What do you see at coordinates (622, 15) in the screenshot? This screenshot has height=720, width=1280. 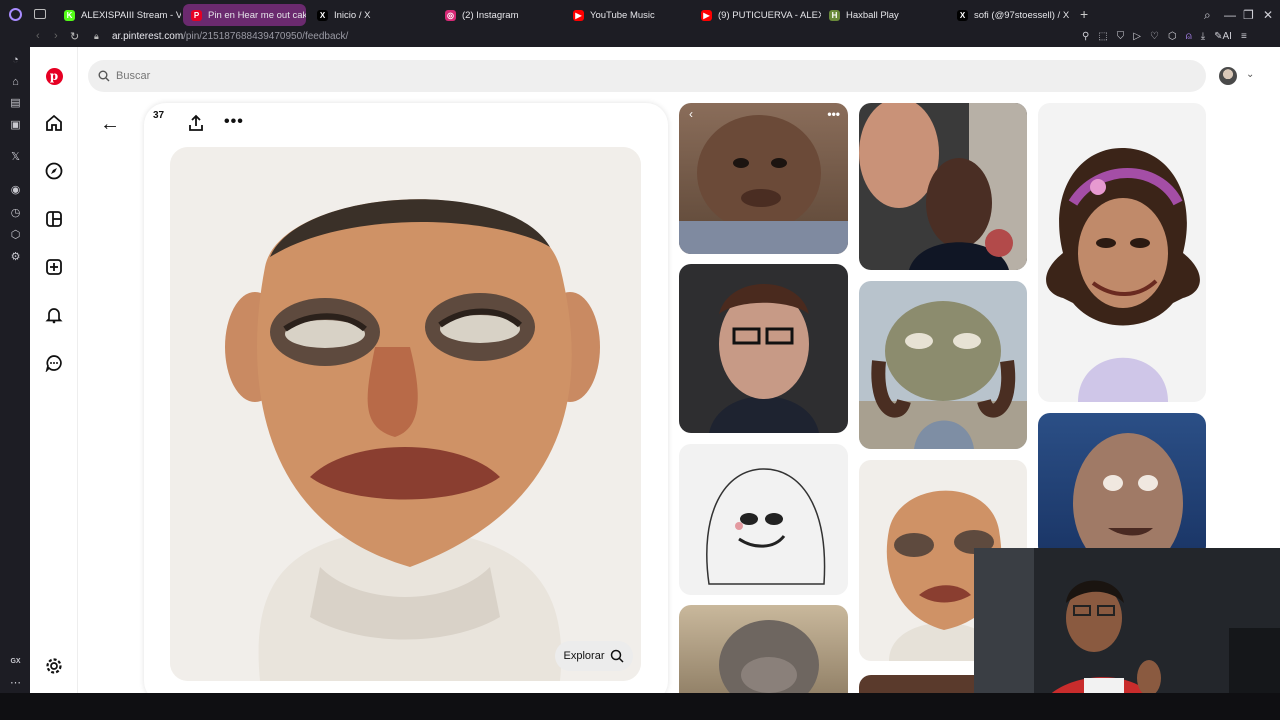 I see `tab-label: YouTube Music` at bounding box center [622, 15].